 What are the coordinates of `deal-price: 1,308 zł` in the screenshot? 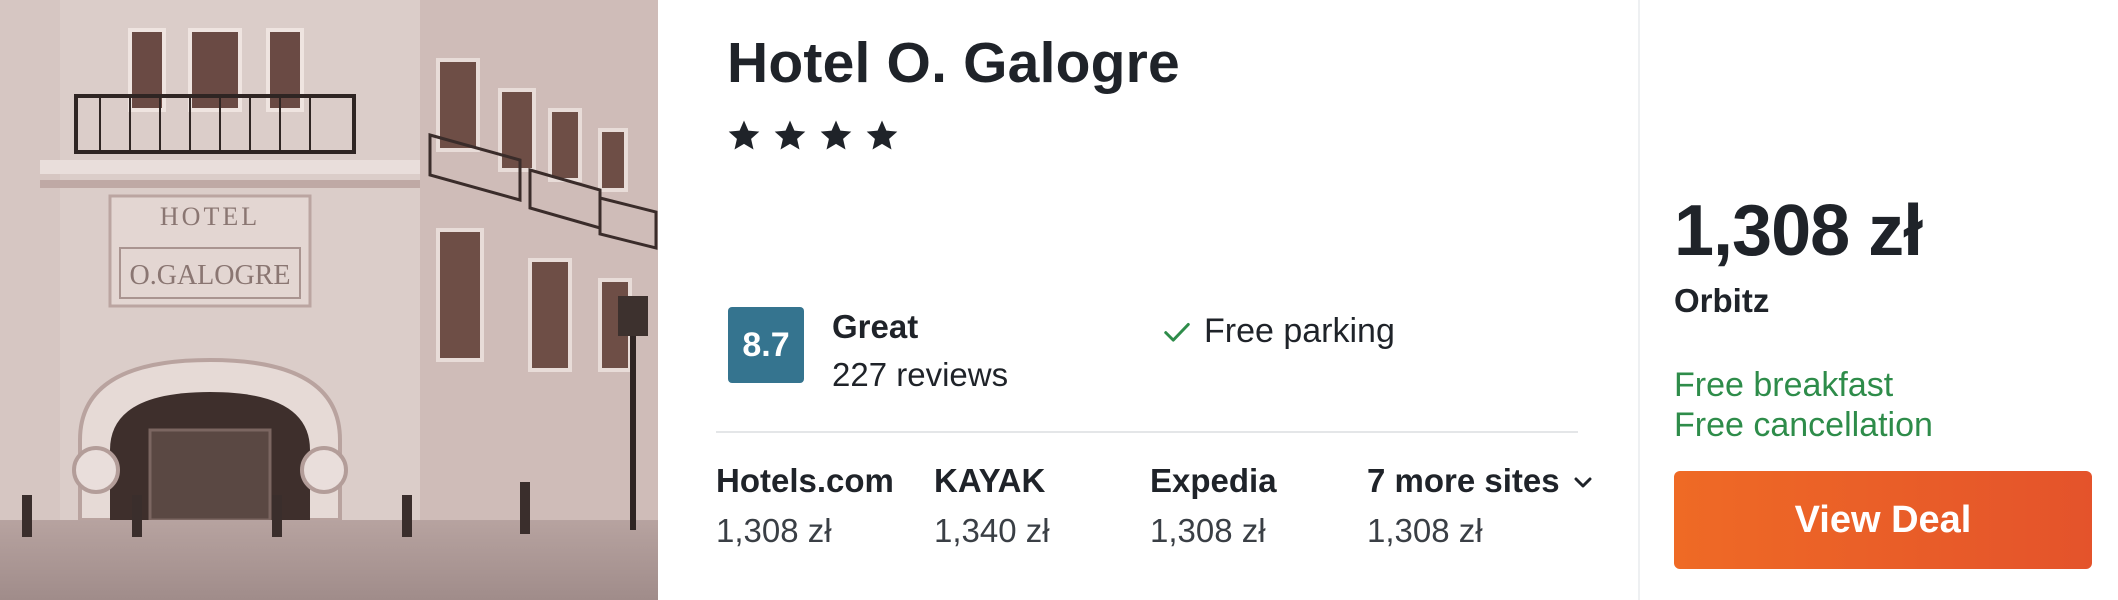 It's located at (1798, 231).